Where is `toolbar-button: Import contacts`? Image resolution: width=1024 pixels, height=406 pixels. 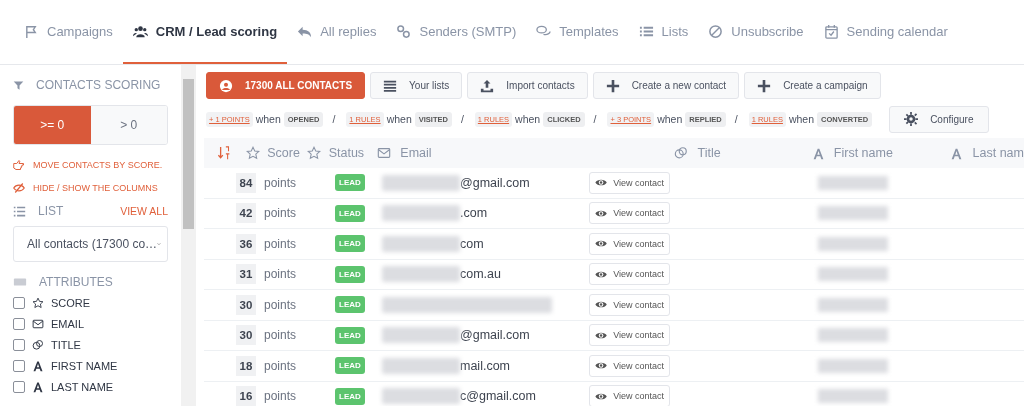
toolbar-button: Import contacts is located at coordinates (527, 85).